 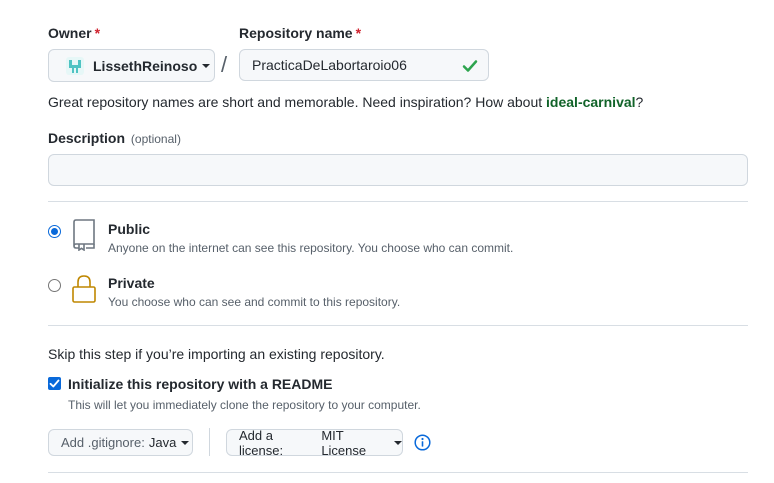 I want to click on license-value: MIT License, so click(x=344, y=442).